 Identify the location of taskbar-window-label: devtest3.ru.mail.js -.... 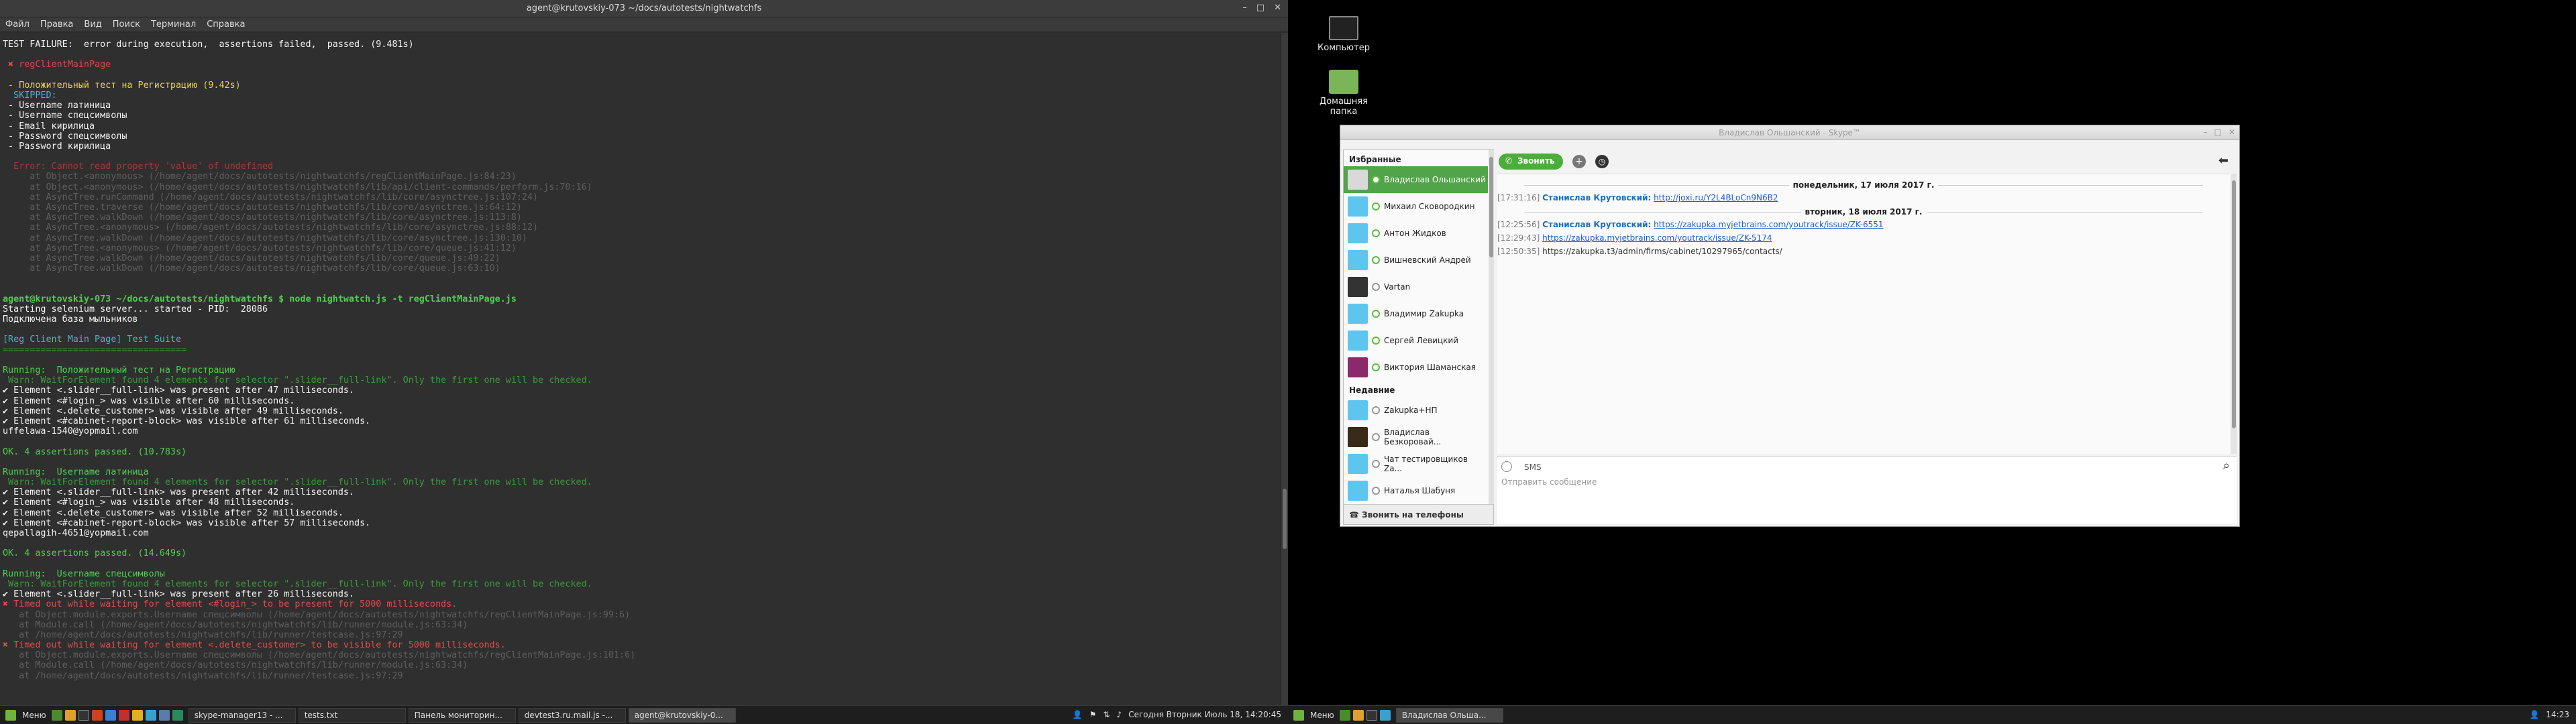
(568, 715).